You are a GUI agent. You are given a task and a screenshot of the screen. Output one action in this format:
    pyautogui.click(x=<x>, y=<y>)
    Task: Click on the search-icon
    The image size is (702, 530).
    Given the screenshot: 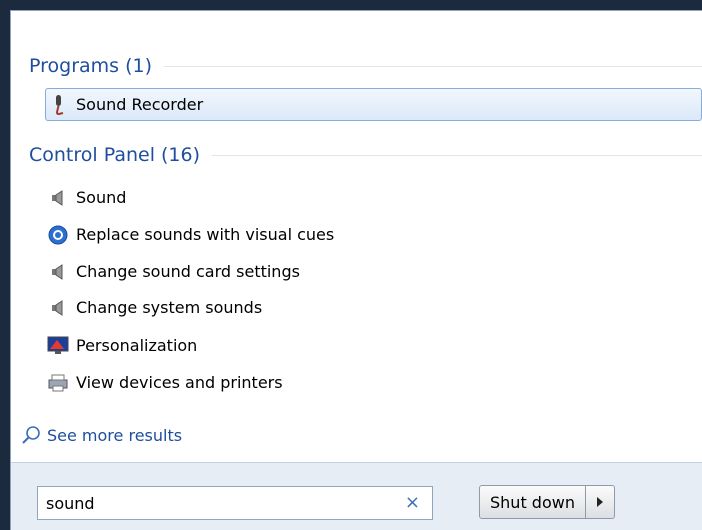 What is the action you would take?
    pyautogui.click(x=31, y=435)
    